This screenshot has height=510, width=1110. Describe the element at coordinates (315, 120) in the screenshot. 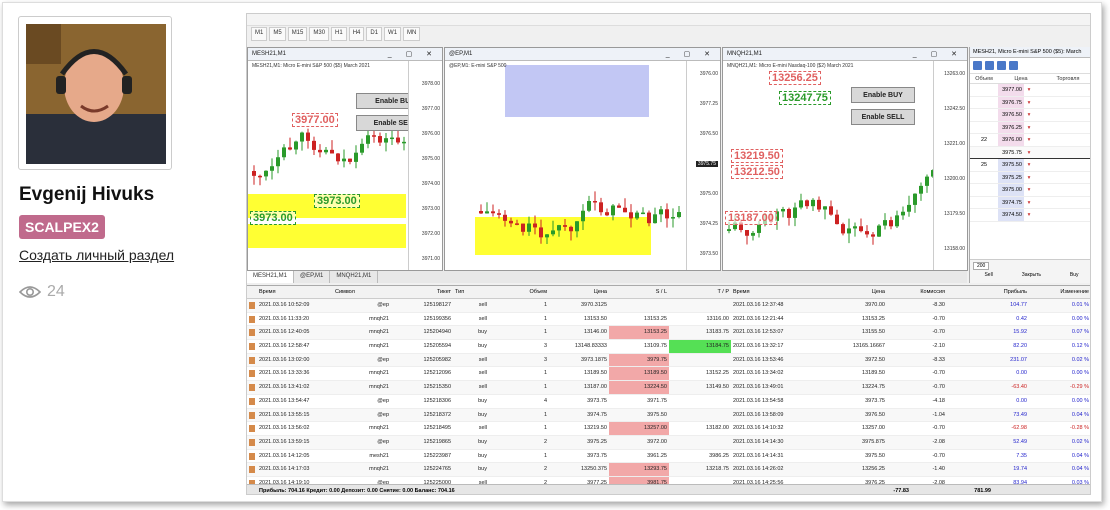

I see `order-label: 3977.00` at that location.